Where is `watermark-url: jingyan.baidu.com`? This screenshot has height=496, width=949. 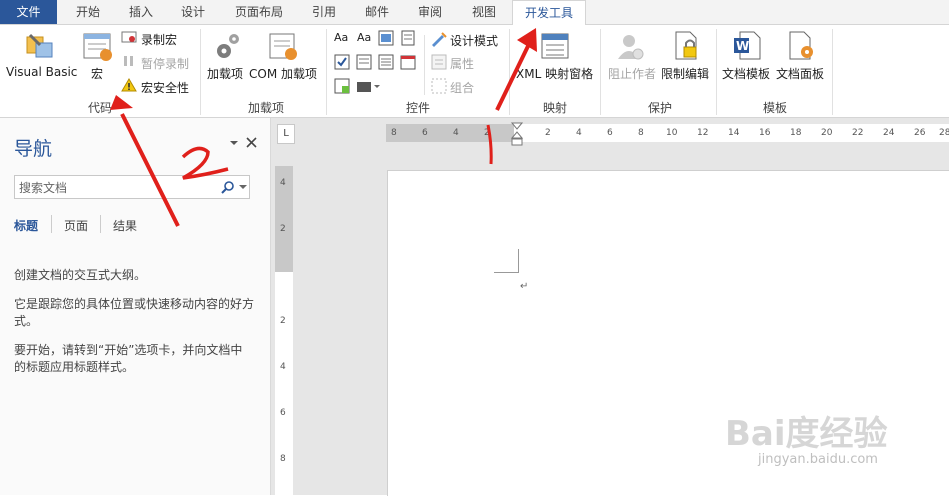 watermark-url: jingyan.baidu.com is located at coordinates (818, 459).